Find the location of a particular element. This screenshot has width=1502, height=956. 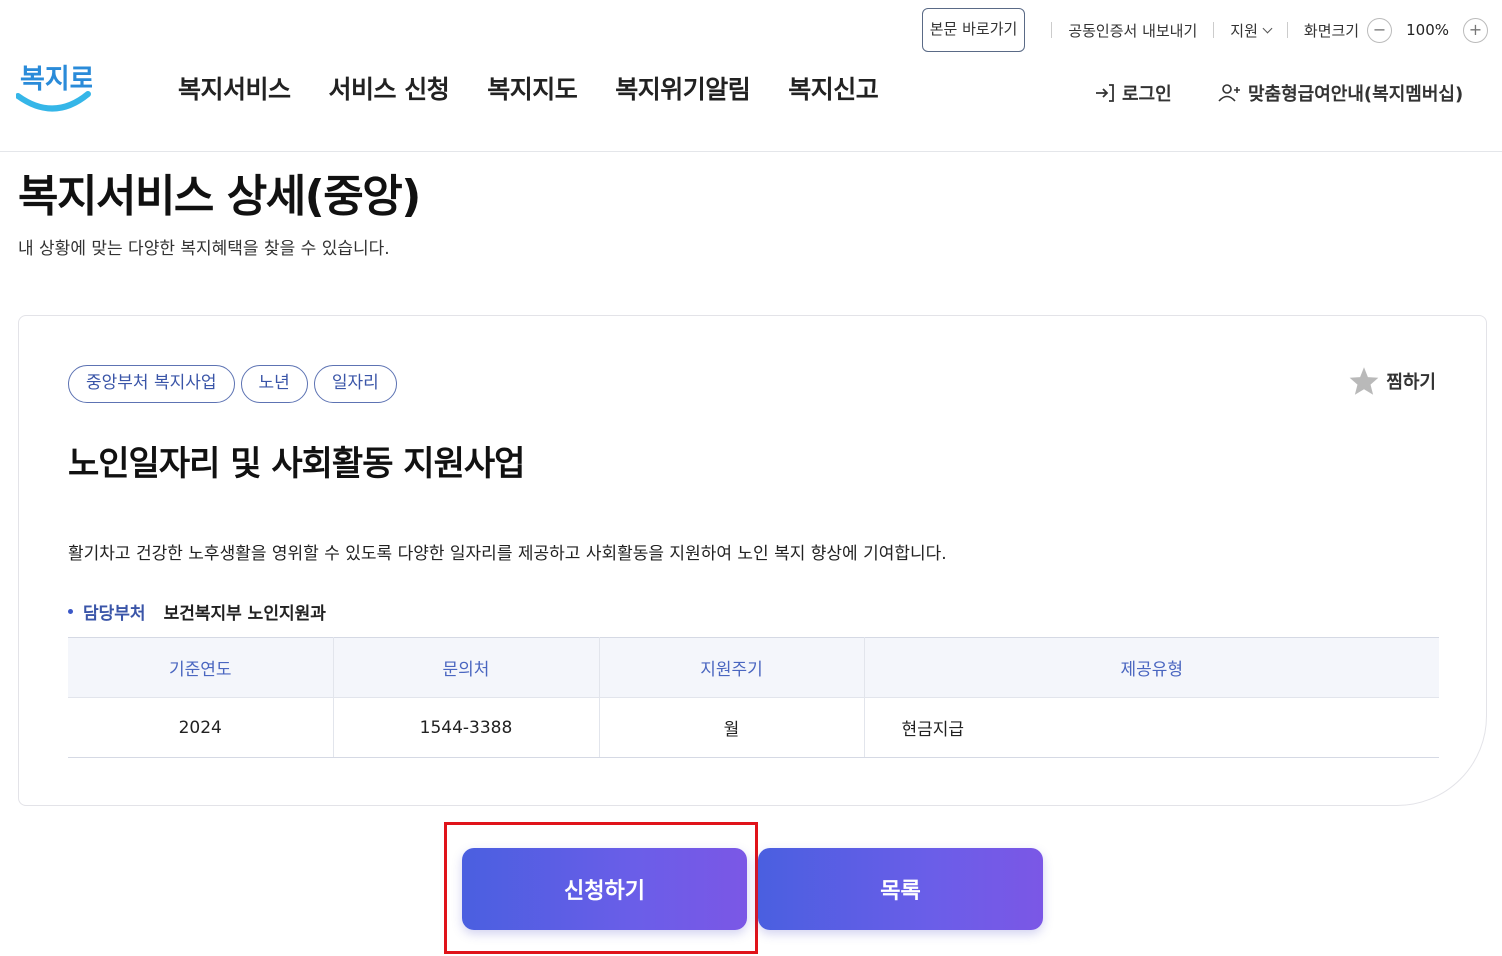

skip-to-content-button: 본문 바로가기 is located at coordinates (973, 30).